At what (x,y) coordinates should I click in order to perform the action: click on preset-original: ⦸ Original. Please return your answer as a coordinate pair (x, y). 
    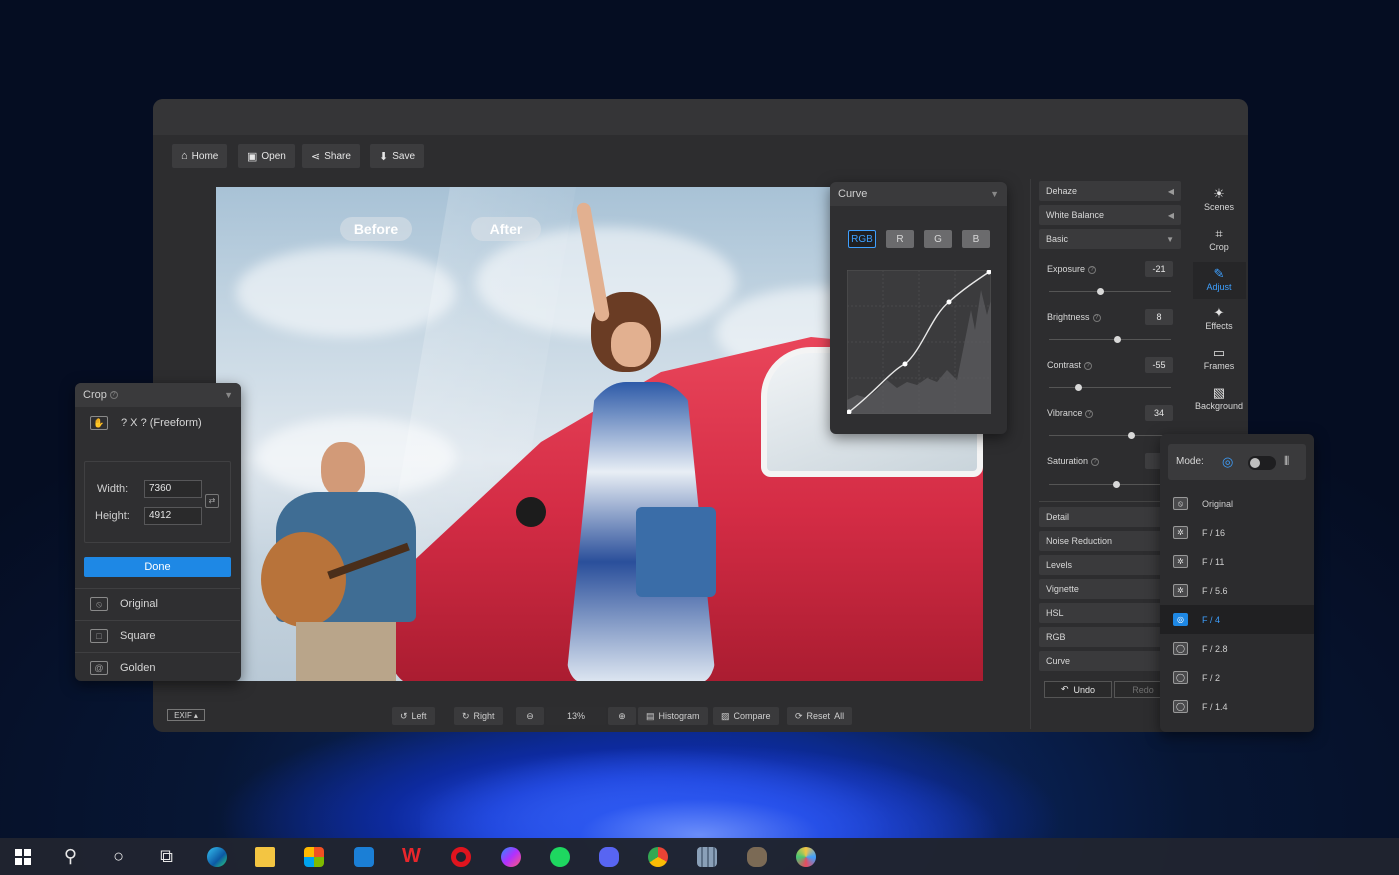
    Looking at the image, I should click on (157, 603).